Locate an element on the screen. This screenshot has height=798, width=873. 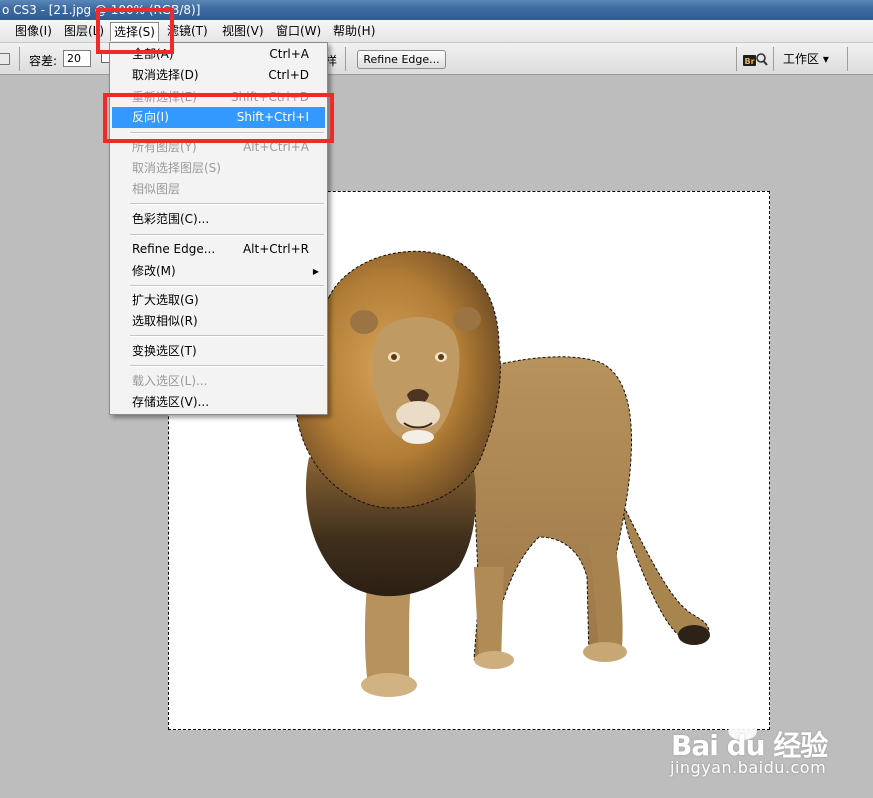
menu-item-label: 修改(M) is located at coordinates (154, 271).